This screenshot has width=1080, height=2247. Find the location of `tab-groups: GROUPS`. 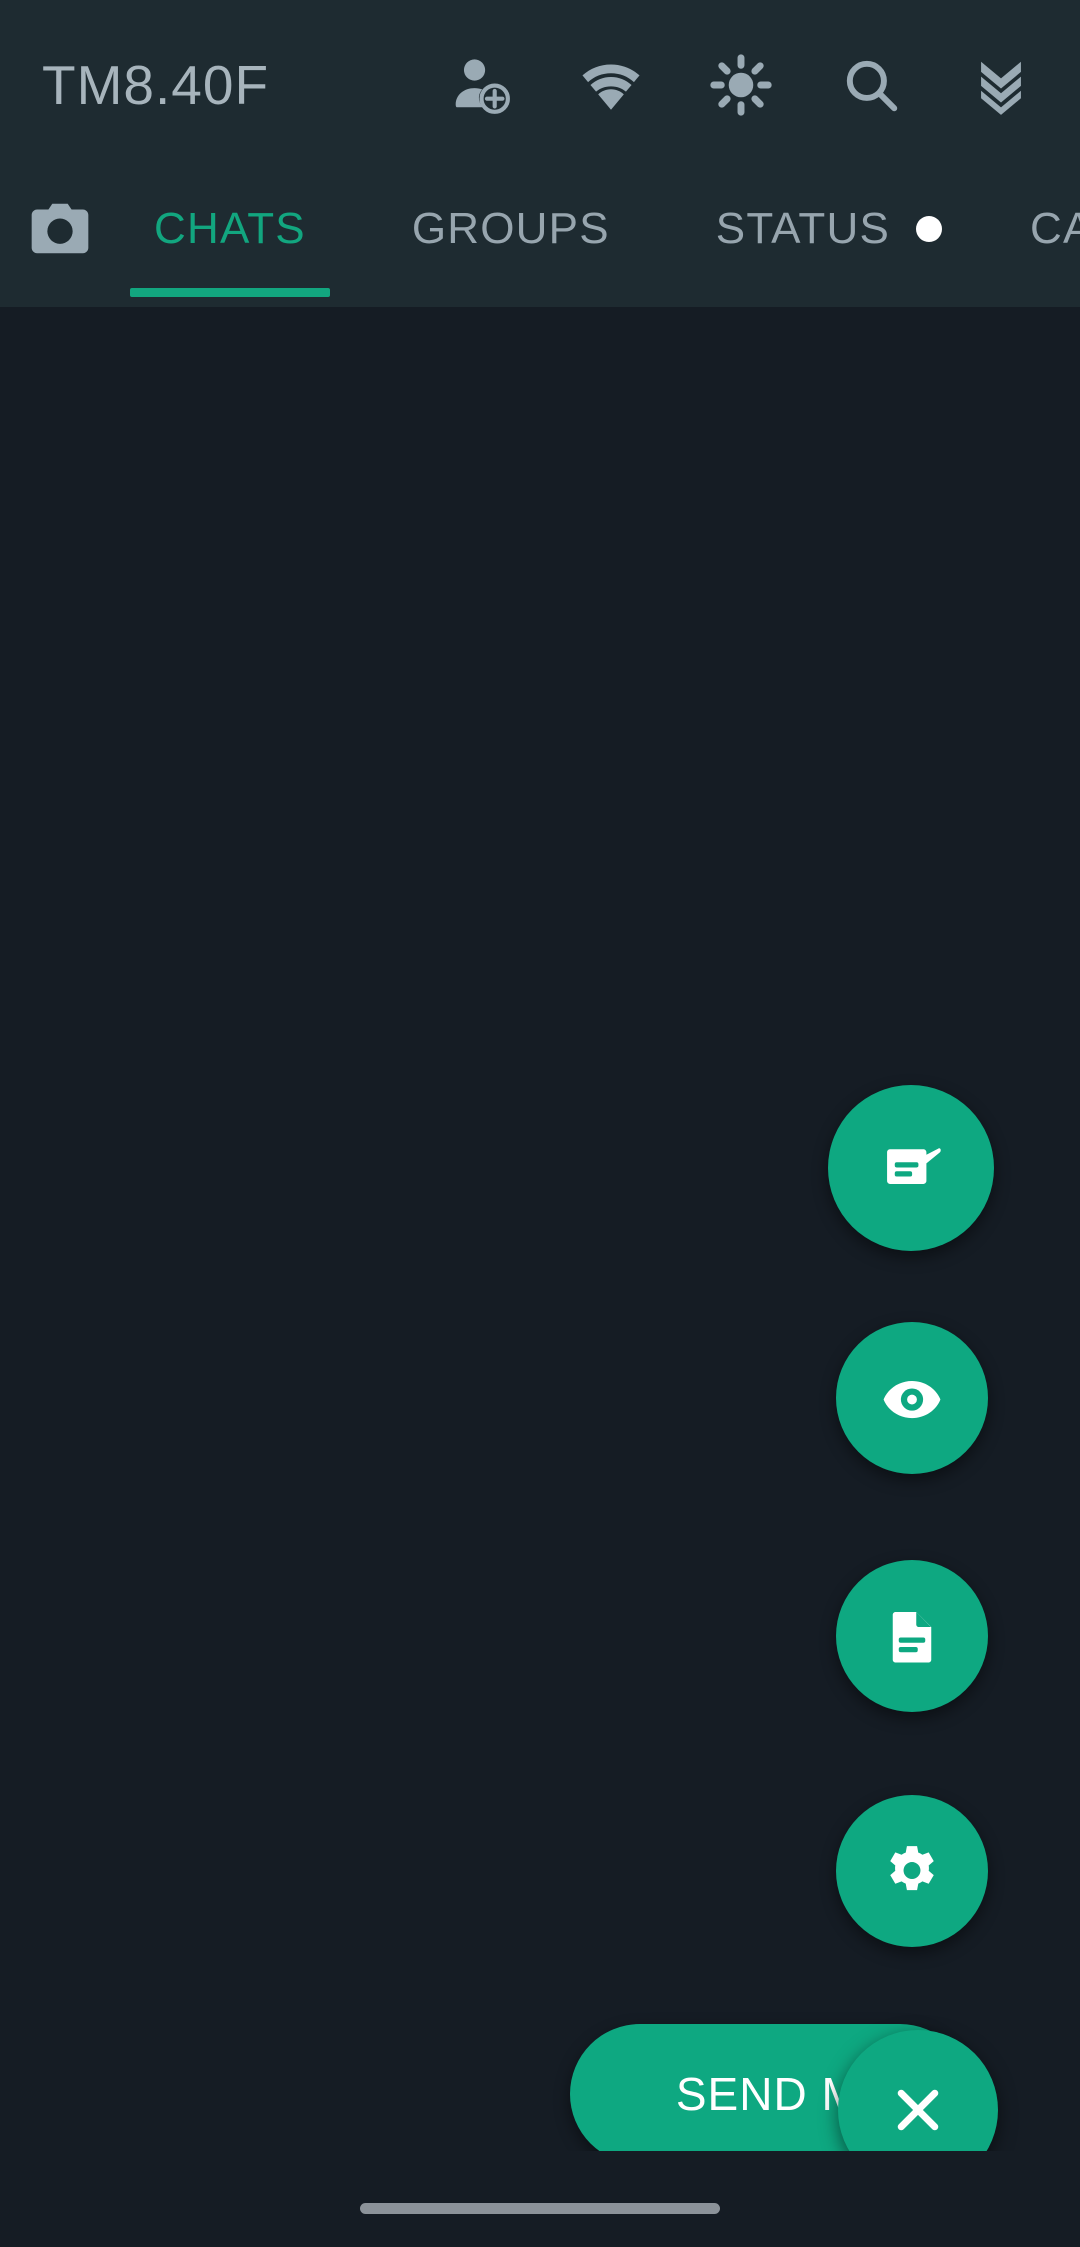

tab-groups: GROUPS is located at coordinates (511, 229).